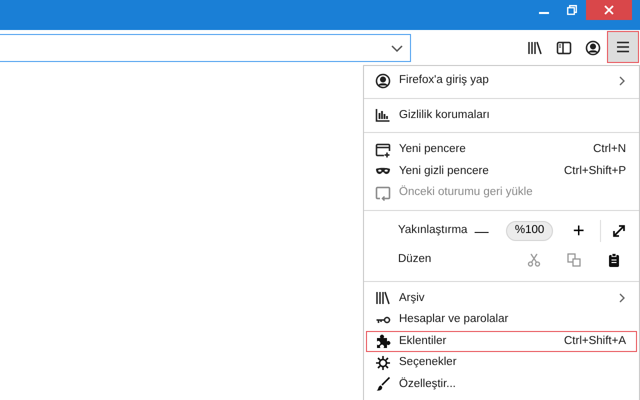 The image size is (640, 400). Describe the element at coordinates (578, 231) in the screenshot. I see `zoom-in-button: +` at that location.